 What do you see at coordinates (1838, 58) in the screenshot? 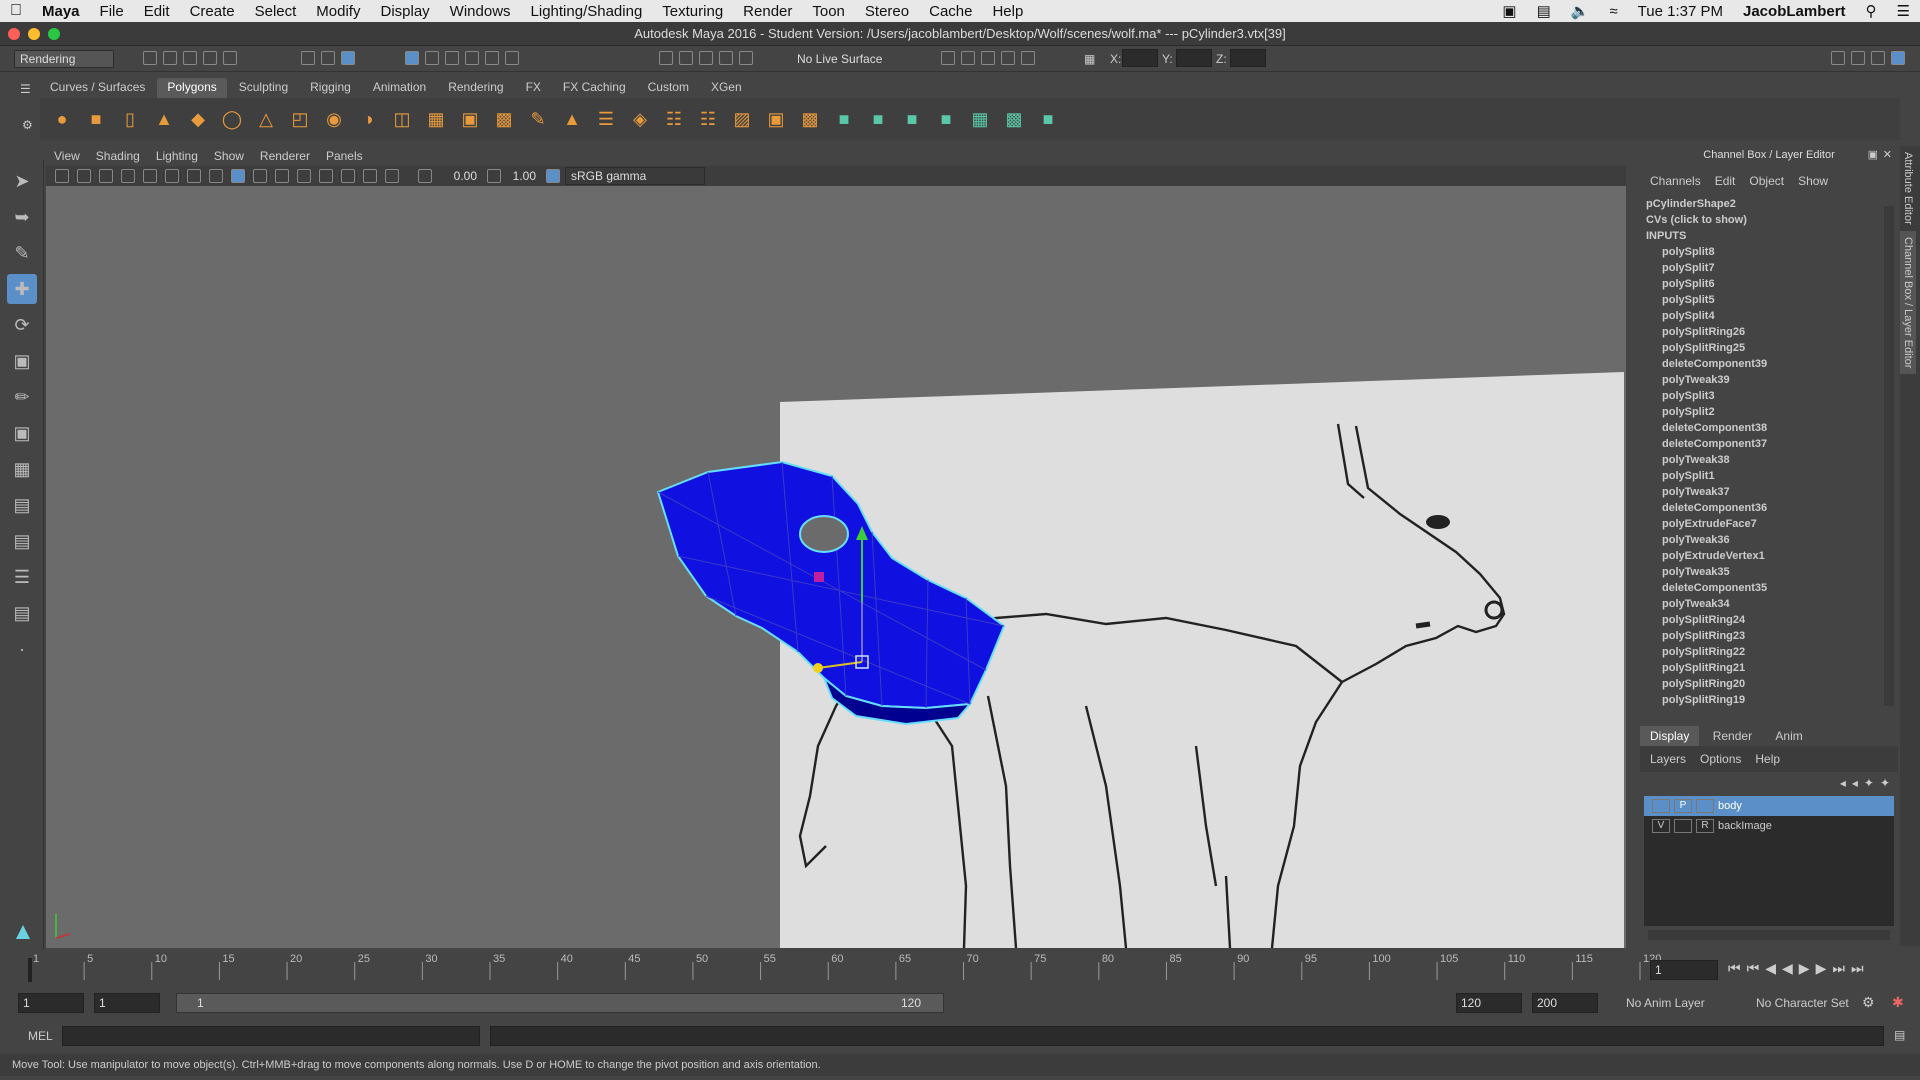
I see `modeling-toolkit-icon` at bounding box center [1838, 58].